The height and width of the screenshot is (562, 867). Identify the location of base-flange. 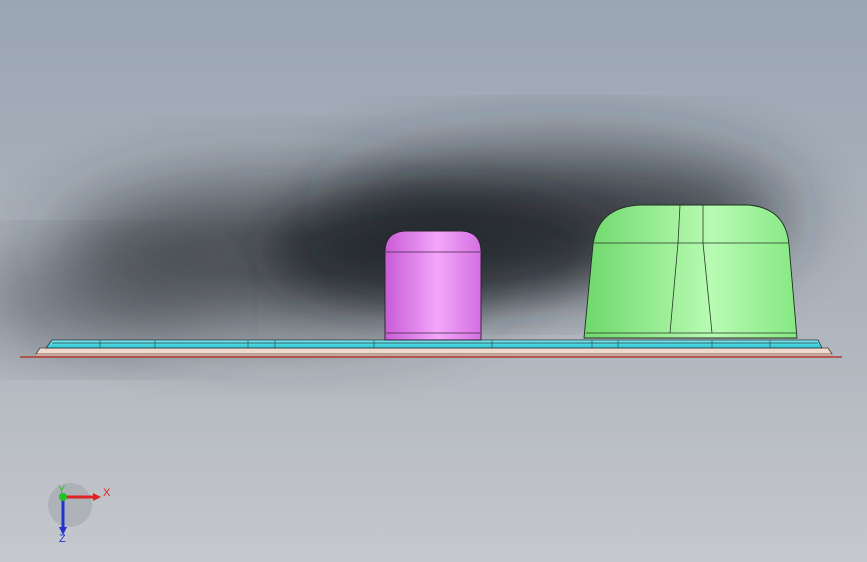
(434, 351).